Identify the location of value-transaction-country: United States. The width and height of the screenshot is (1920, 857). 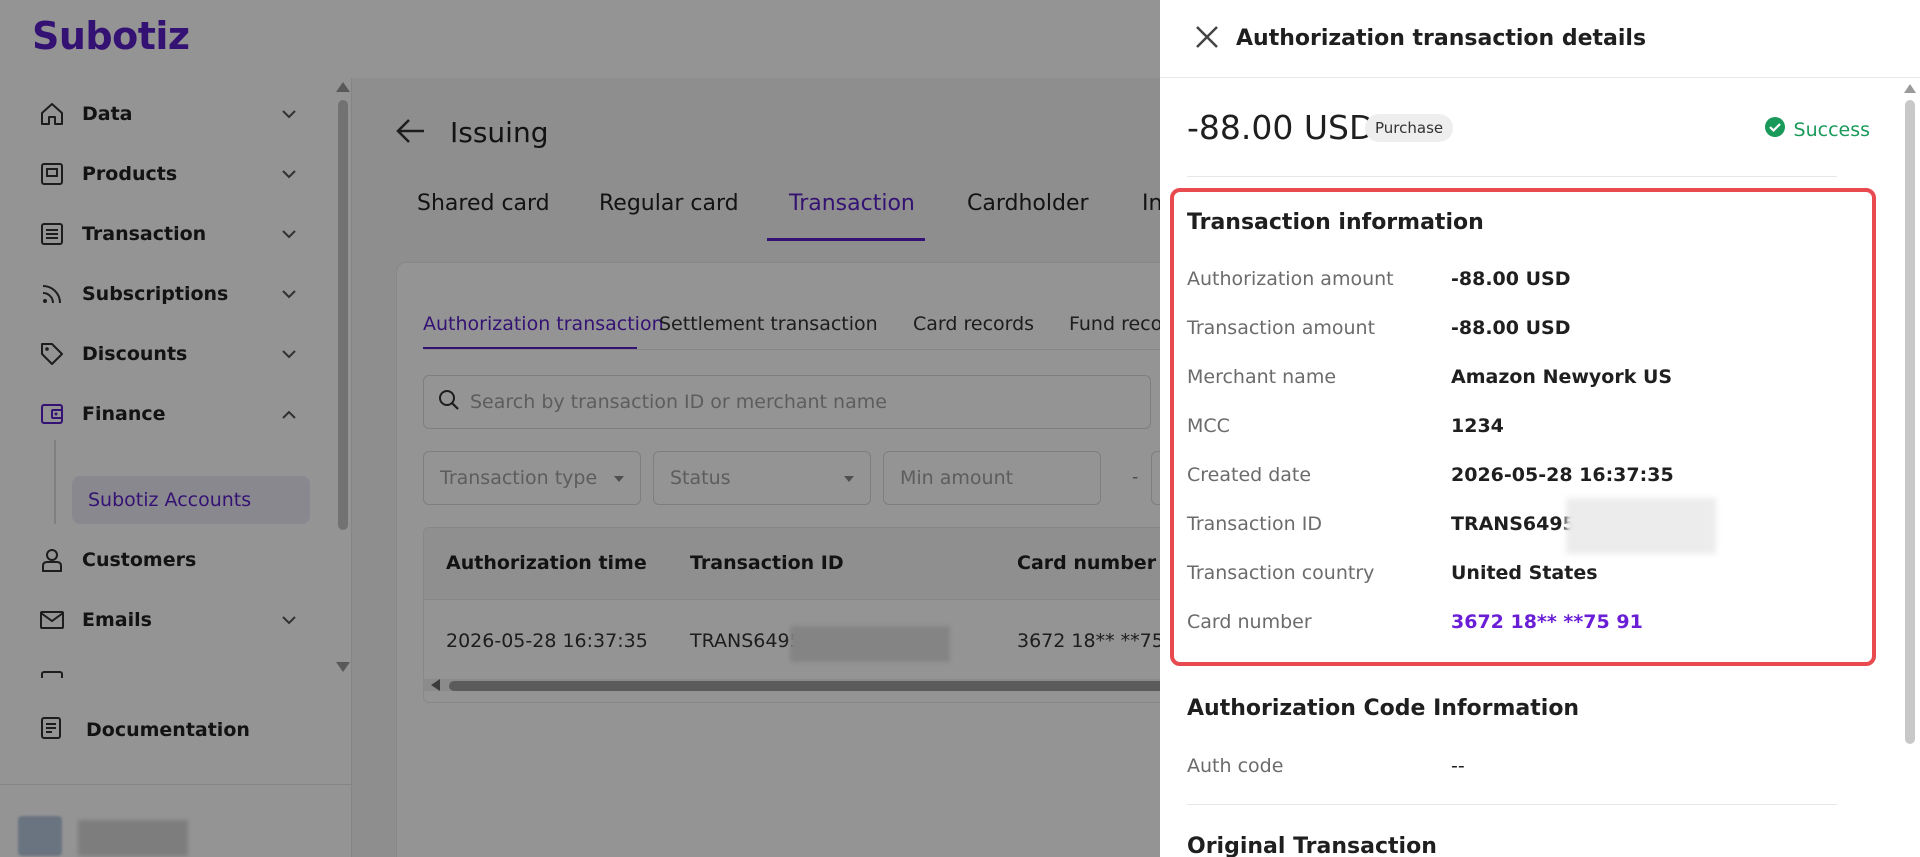
(1524, 573).